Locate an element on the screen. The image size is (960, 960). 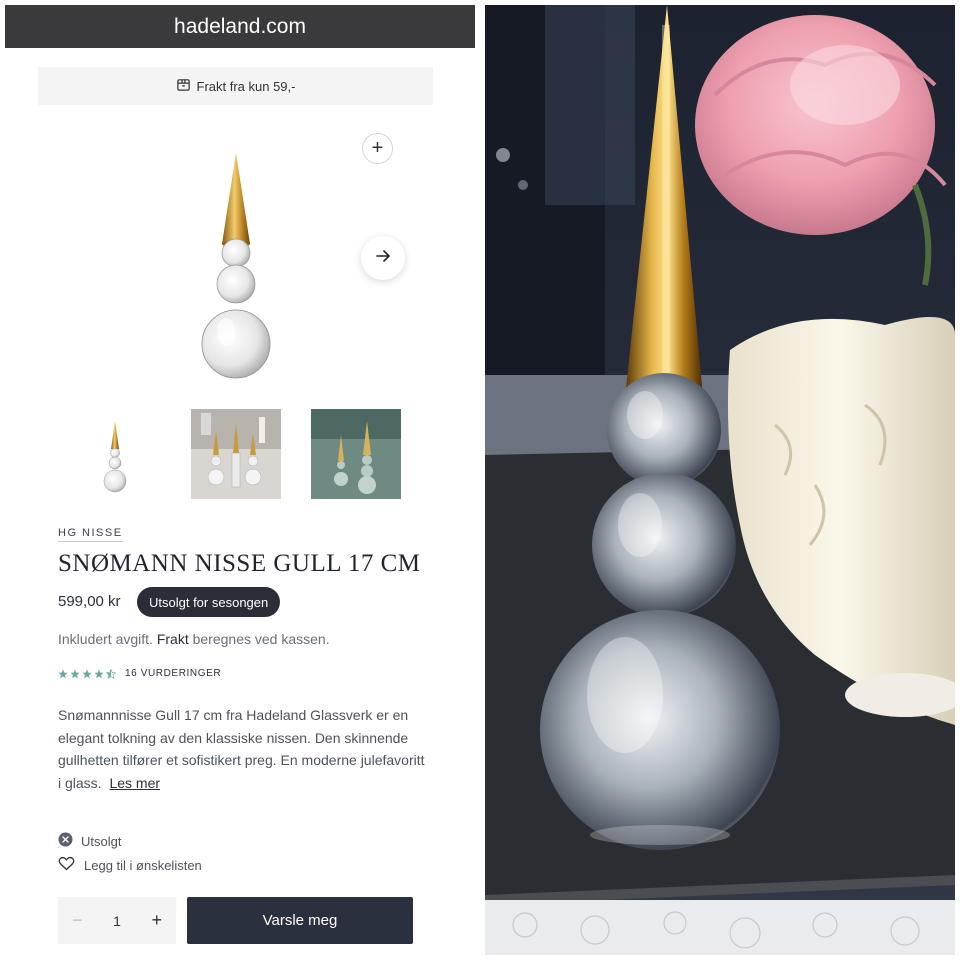
zoom-button: + is located at coordinates (377, 148).